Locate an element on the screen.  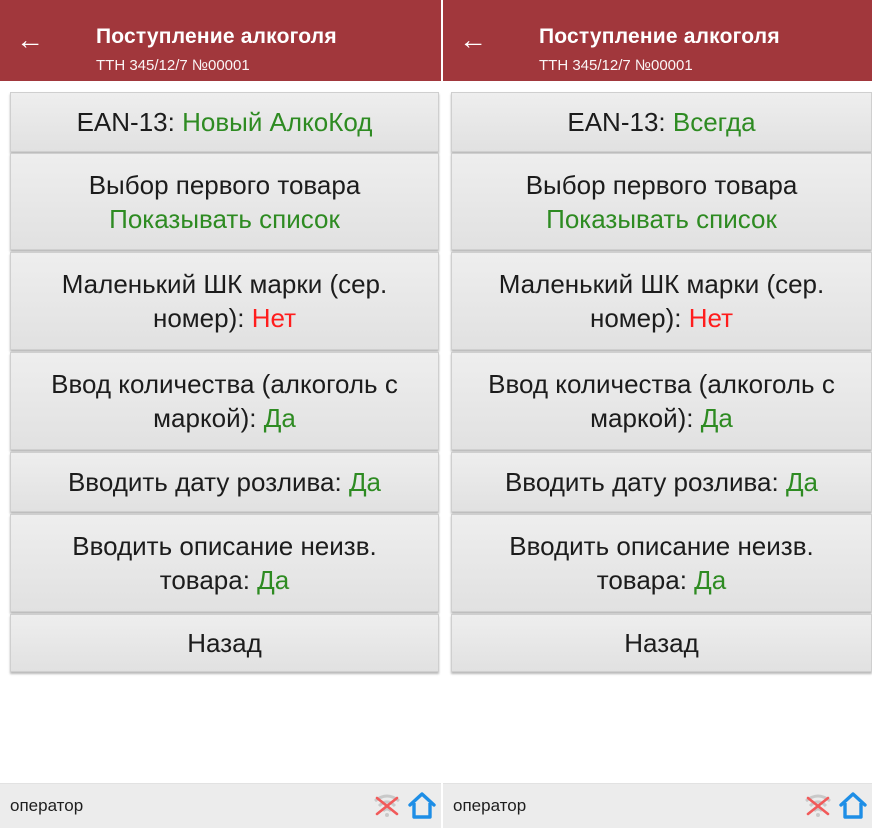
ean13-line: EAN-13: Всегда is located at coordinates (661, 122).